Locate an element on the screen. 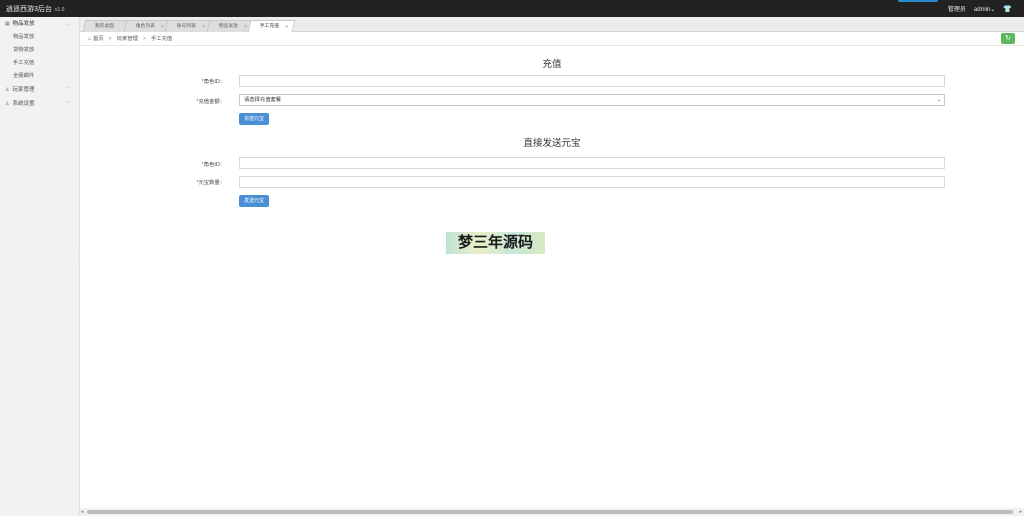 The width and height of the screenshot is (1024, 516). scroll-left-icon: ◂ is located at coordinates (82, 512).